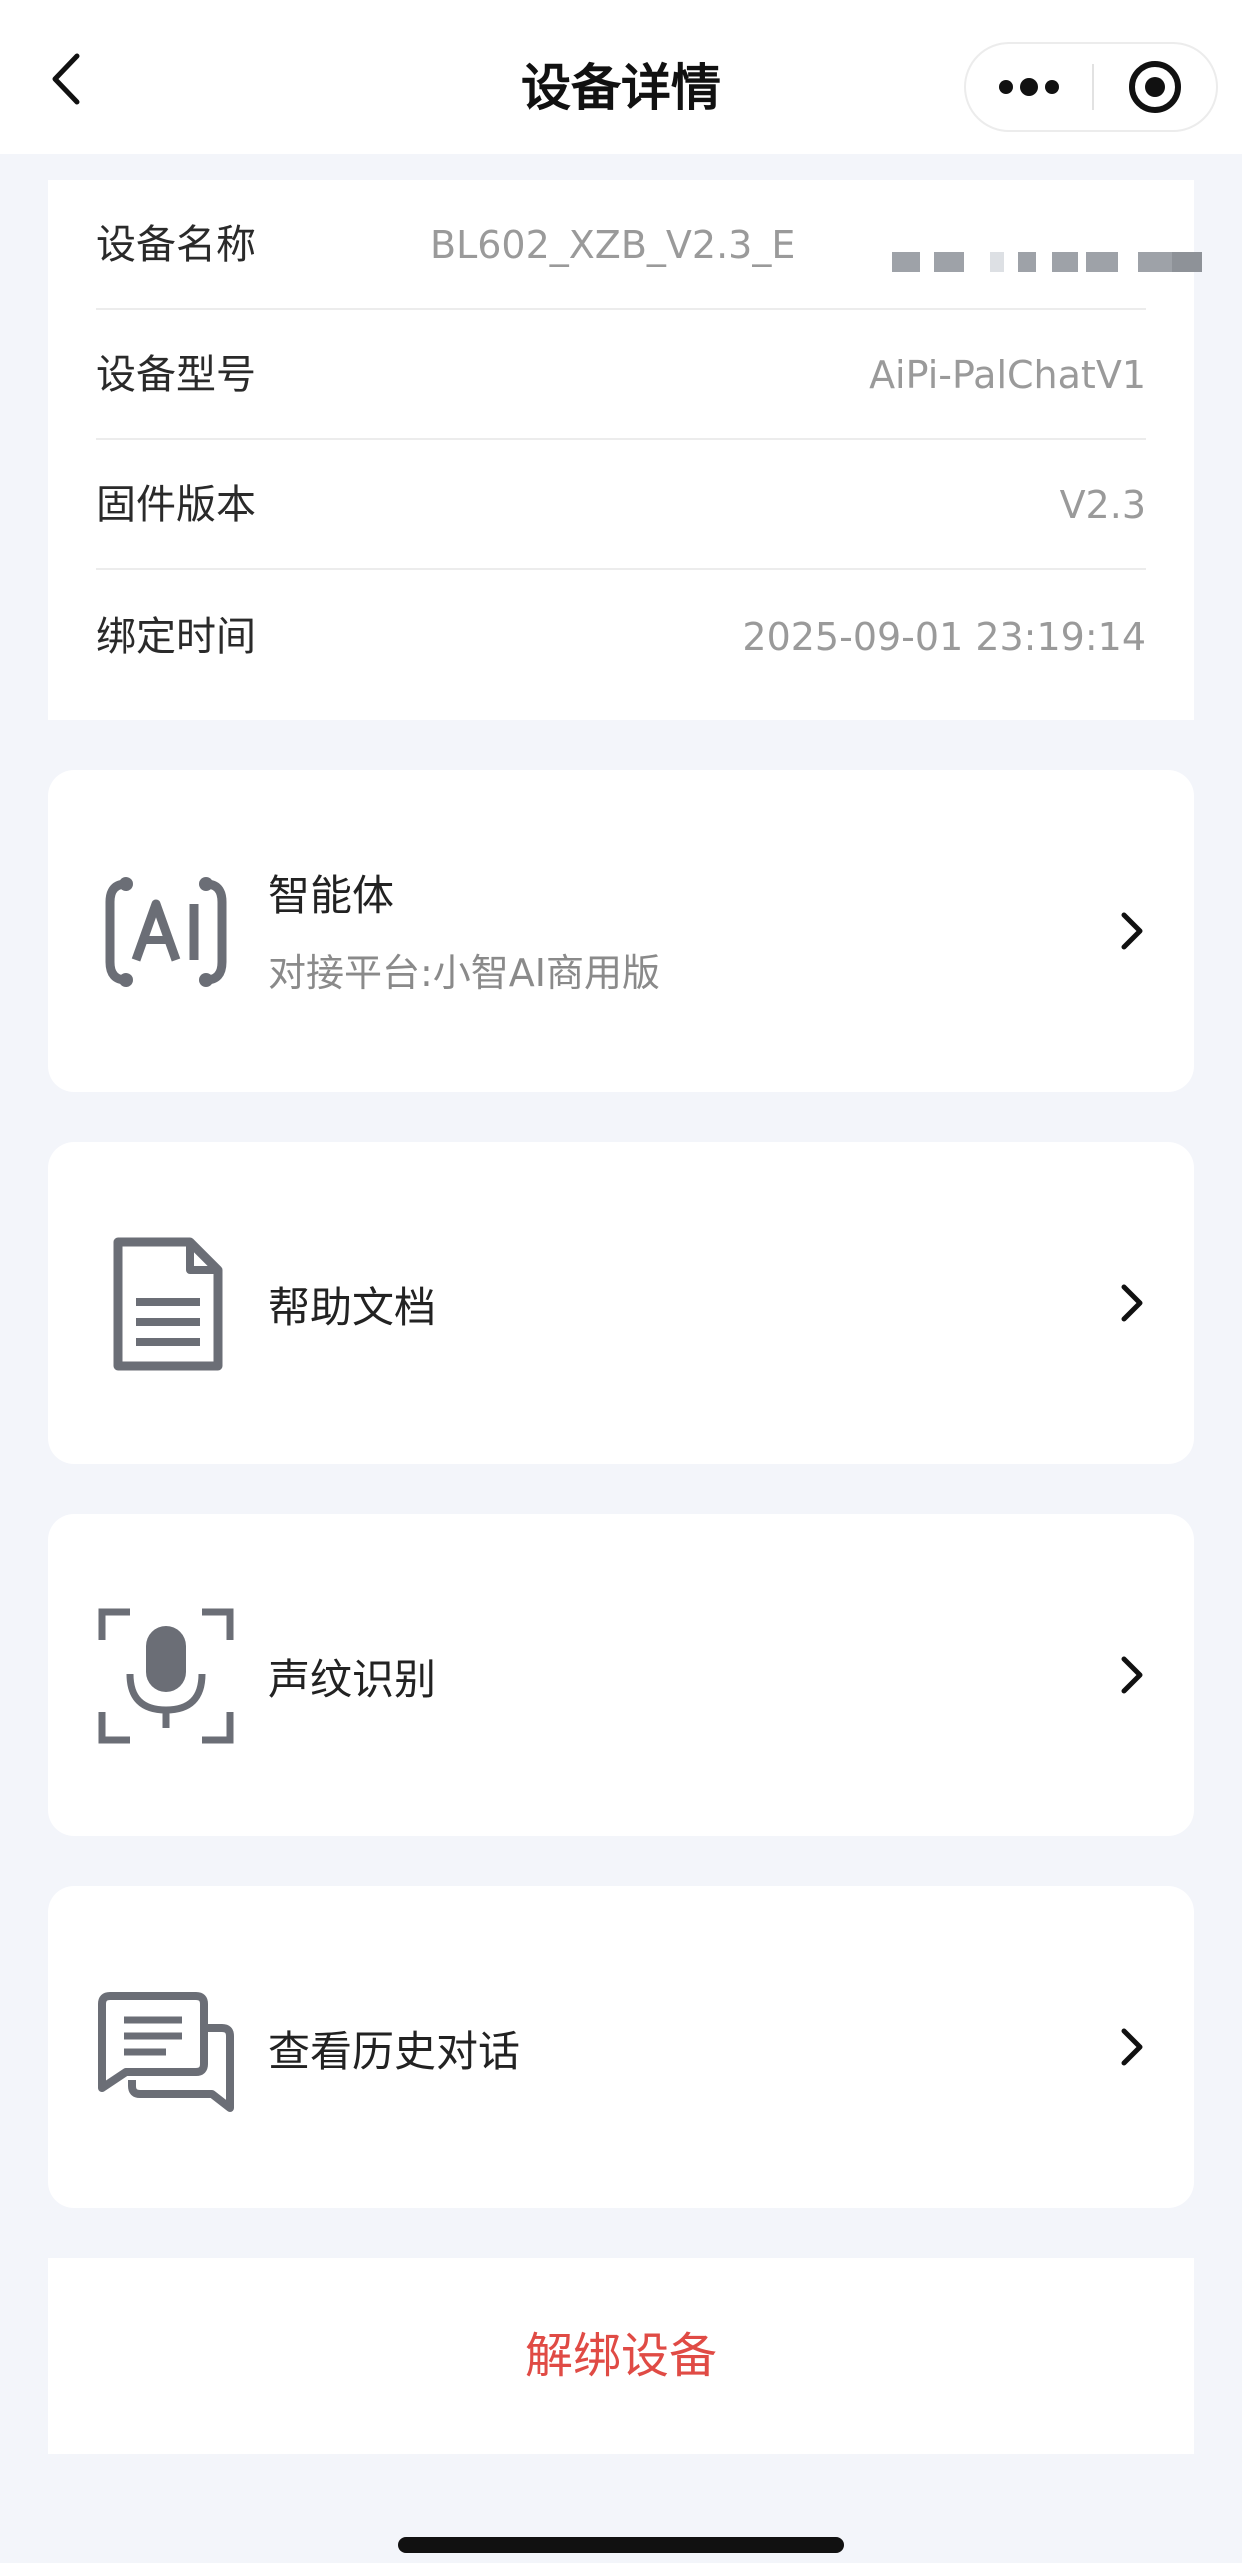  What do you see at coordinates (621, 505) in the screenshot?
I see `info-row-firmware-version: 固件版本 V2.3` at bounding box center [621, 505].